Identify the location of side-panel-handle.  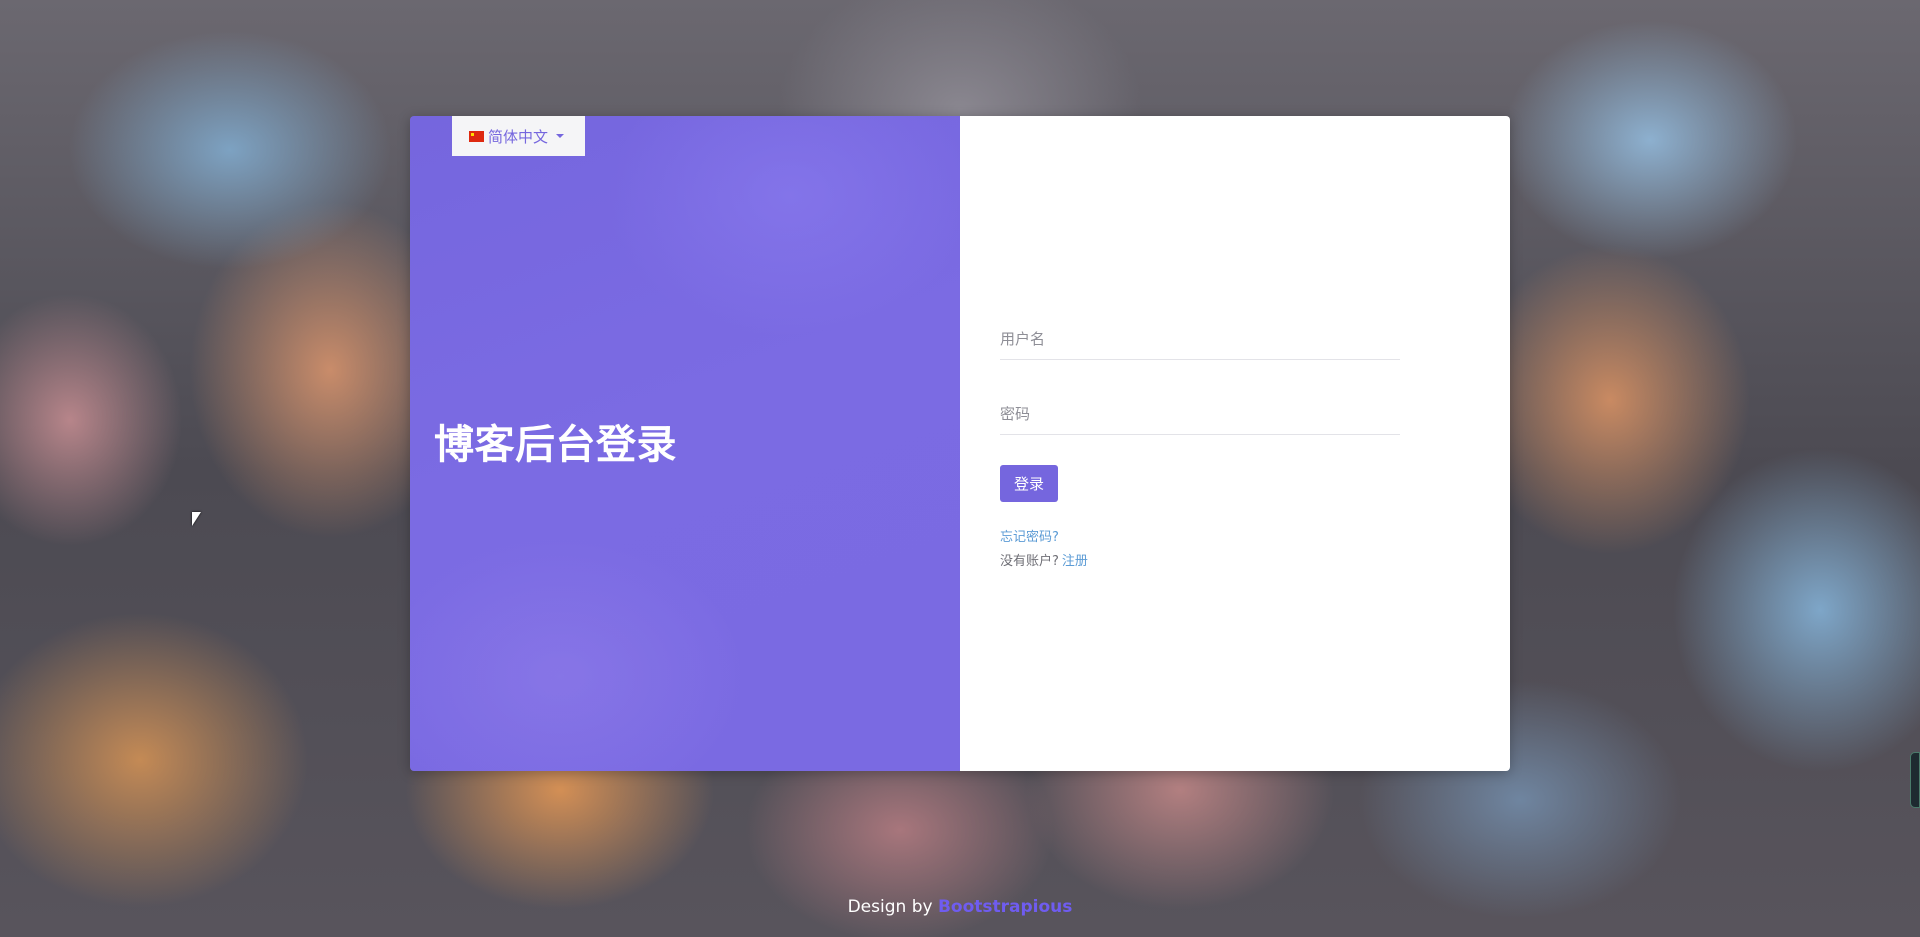
(1915, 780).